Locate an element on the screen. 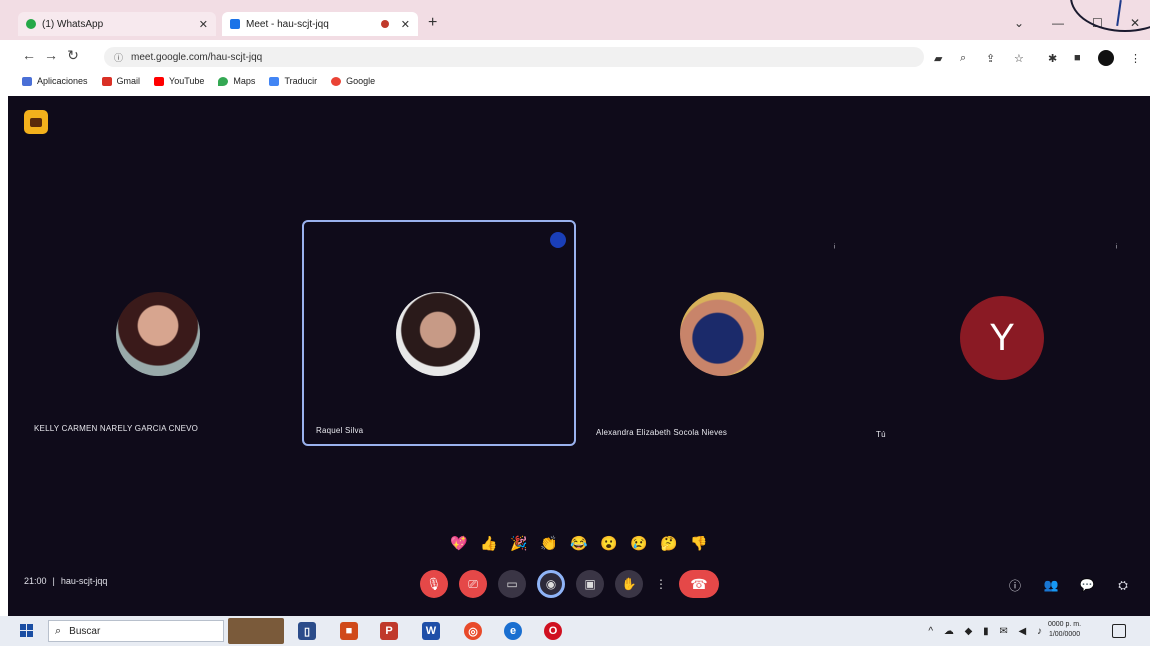 The image size is (1150, 646). present-screen-icon: ▣ is located at coordinates (590, 584).